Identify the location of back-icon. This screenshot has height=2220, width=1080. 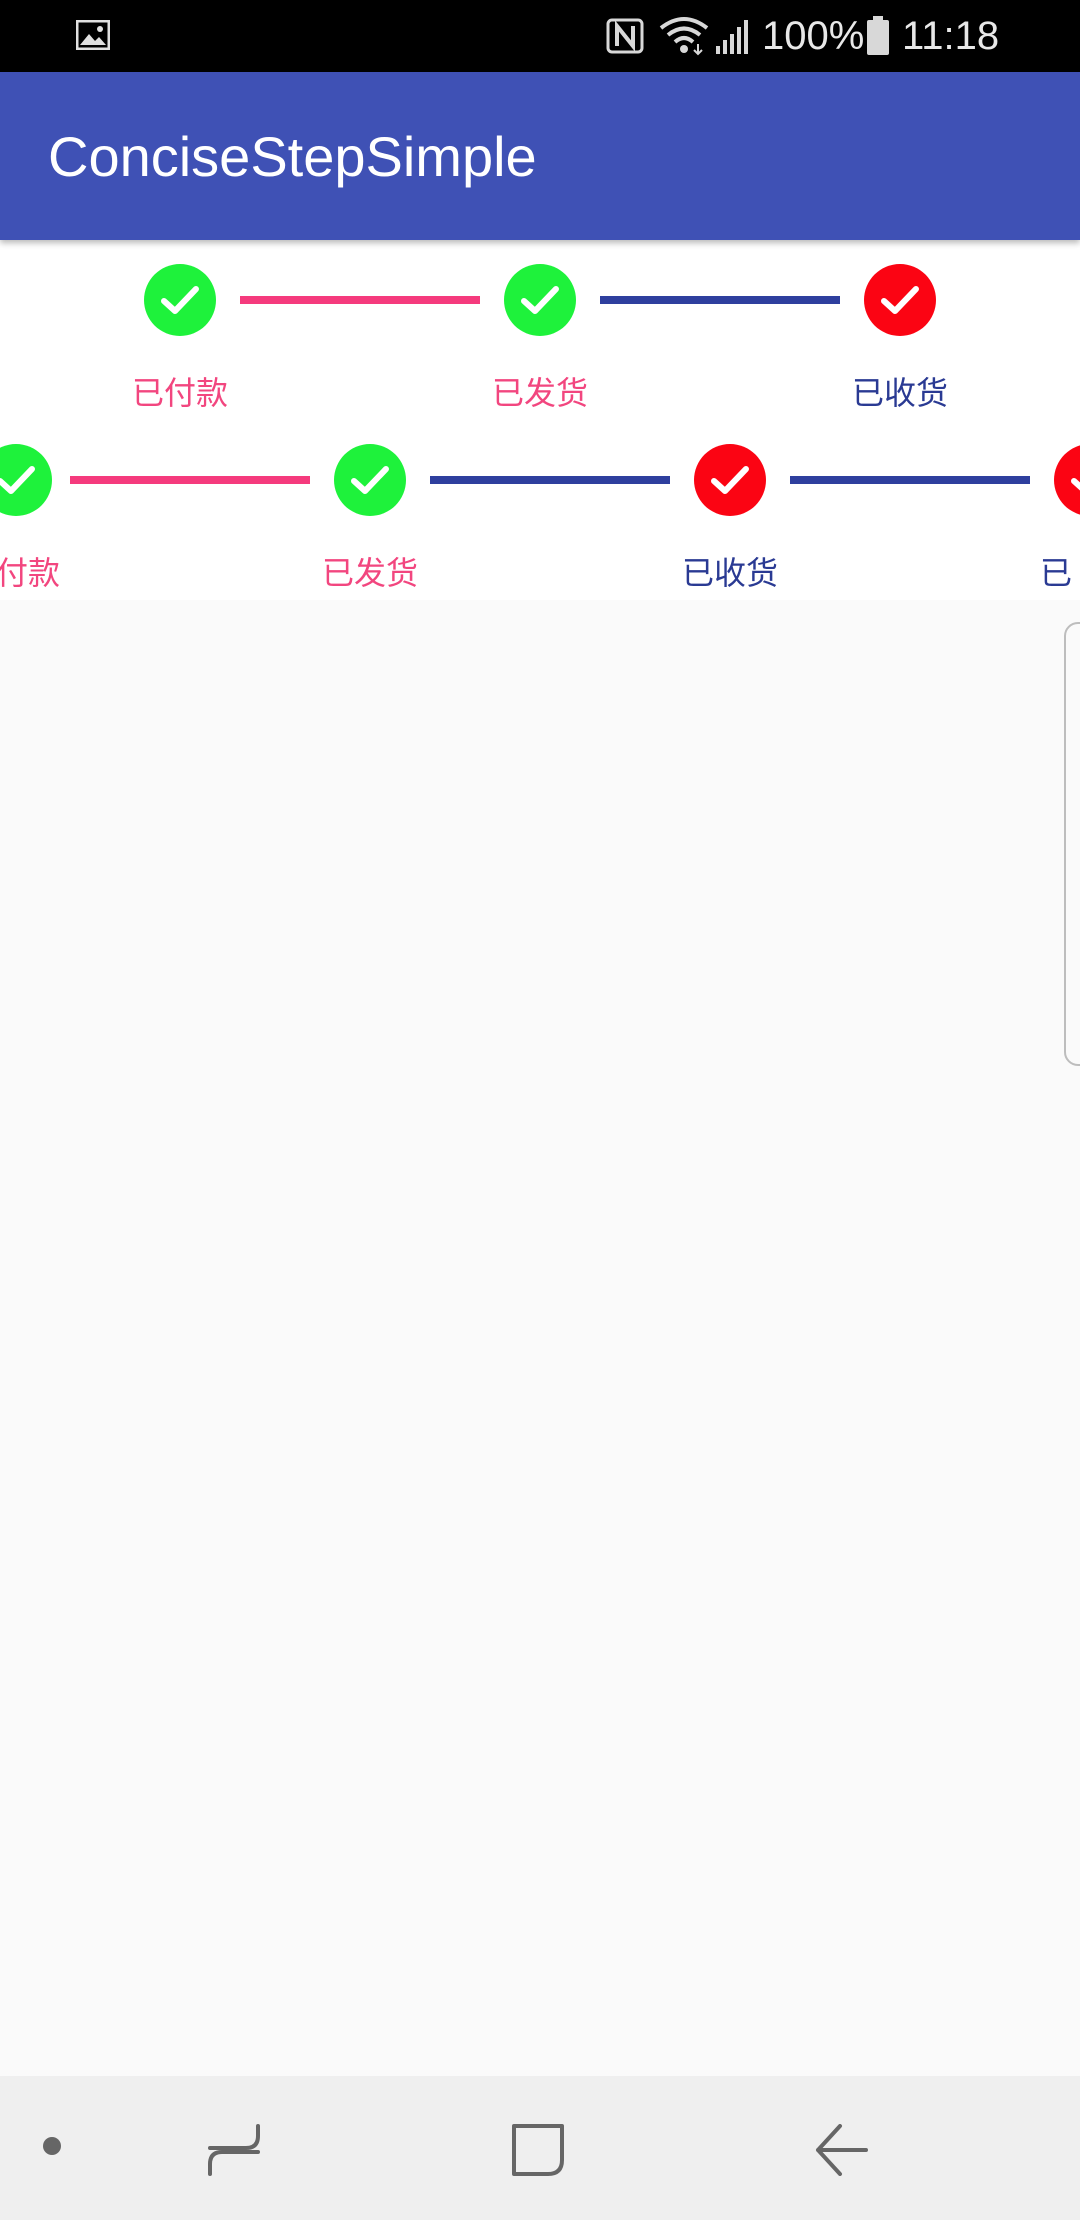
(842, 2152).